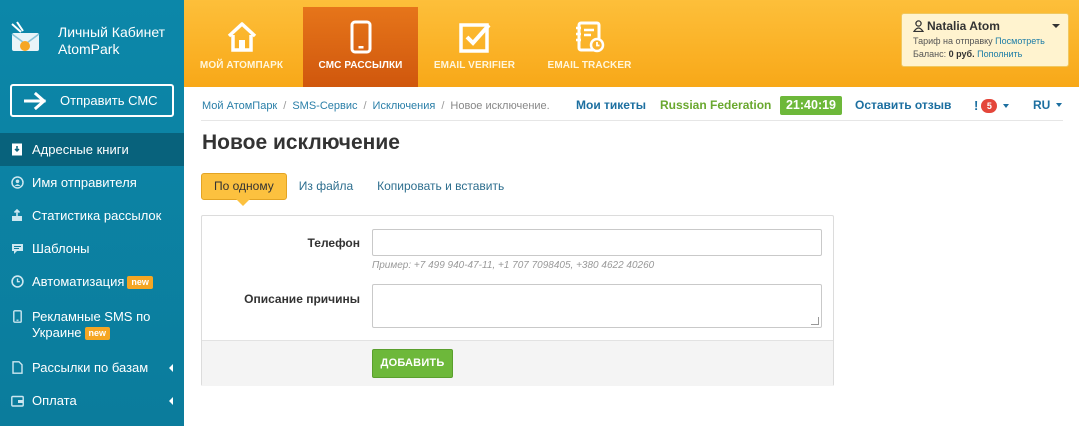 The height and width of the screenshot is (426, 1079). What do you see at coordinates (999, 54) in the screenshot?
I see `top-up-link: Пополнить` at bounding box center [999, 54].